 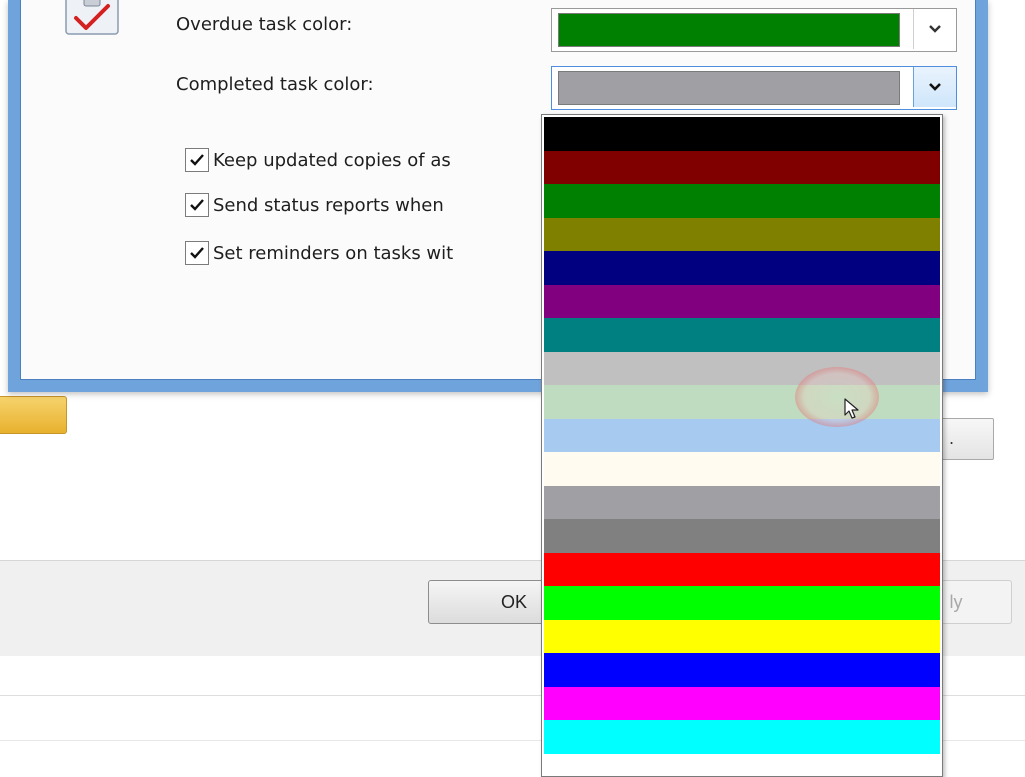 I want to click on completed-color-label: Completed task color:, so click(x=275, y=84).